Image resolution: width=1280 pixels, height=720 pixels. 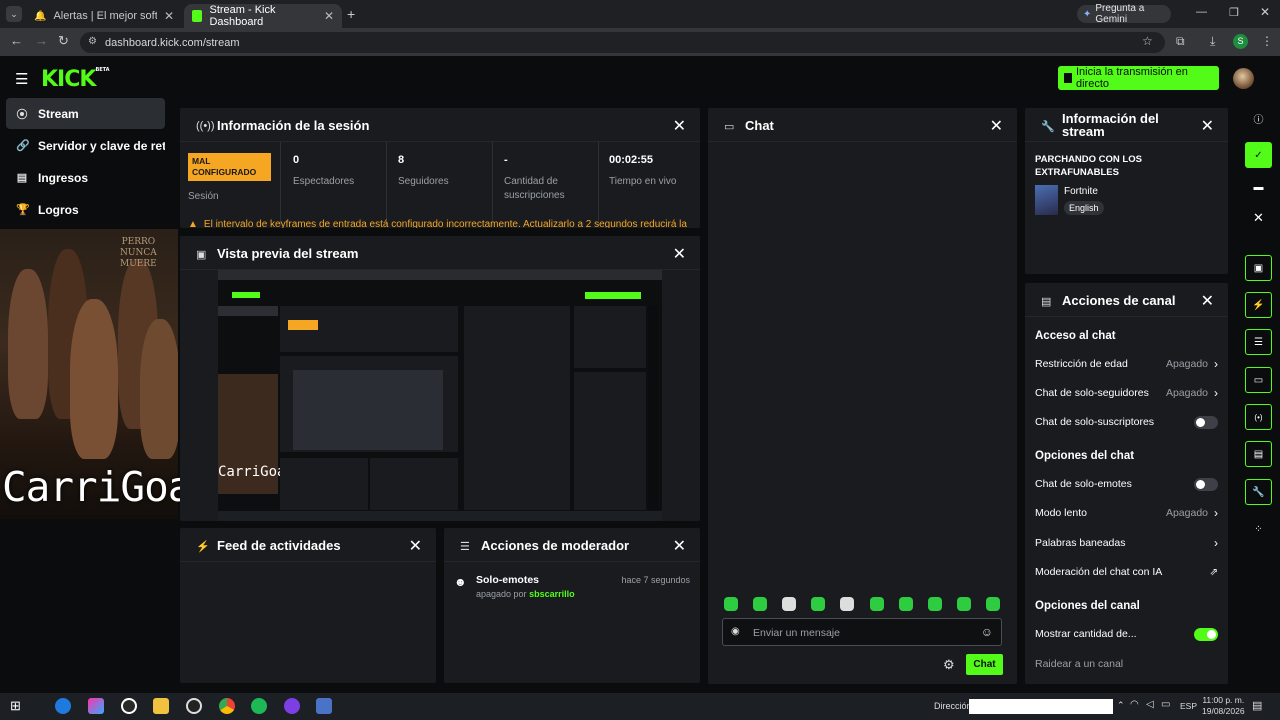 I want to click on subscribers-only-row: Chat de solo-suscriptores, so click(x=1126, y=422).